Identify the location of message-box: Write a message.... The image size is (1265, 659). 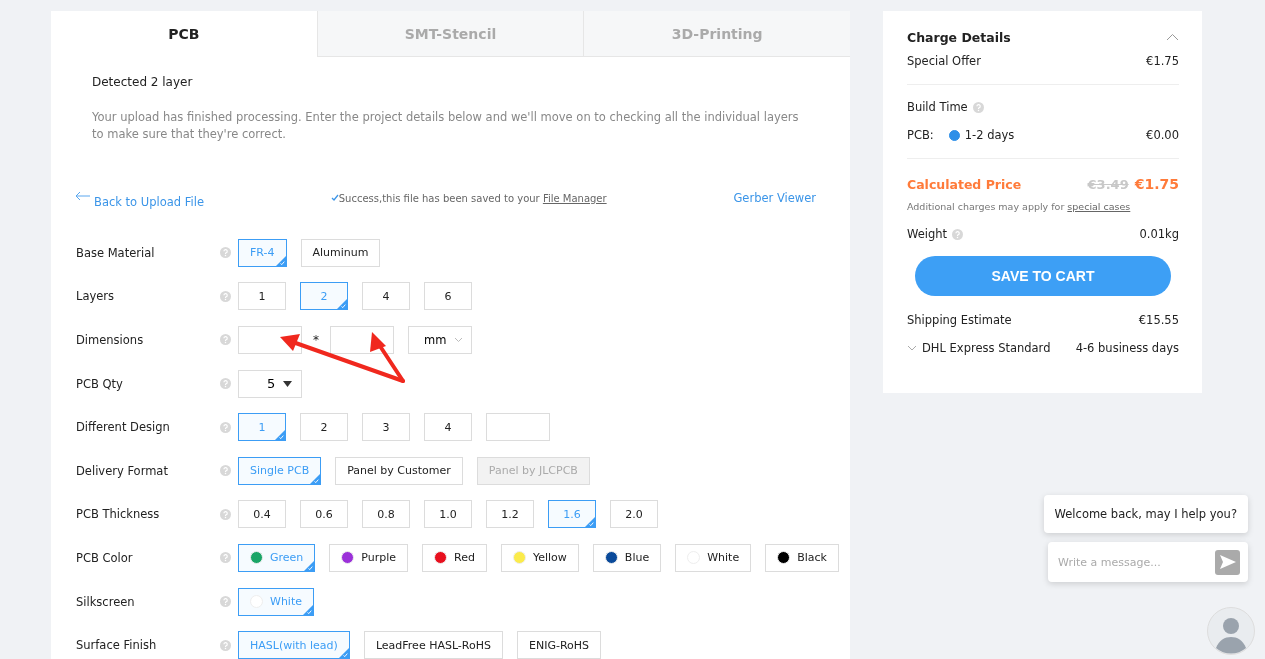
(1148, 562).